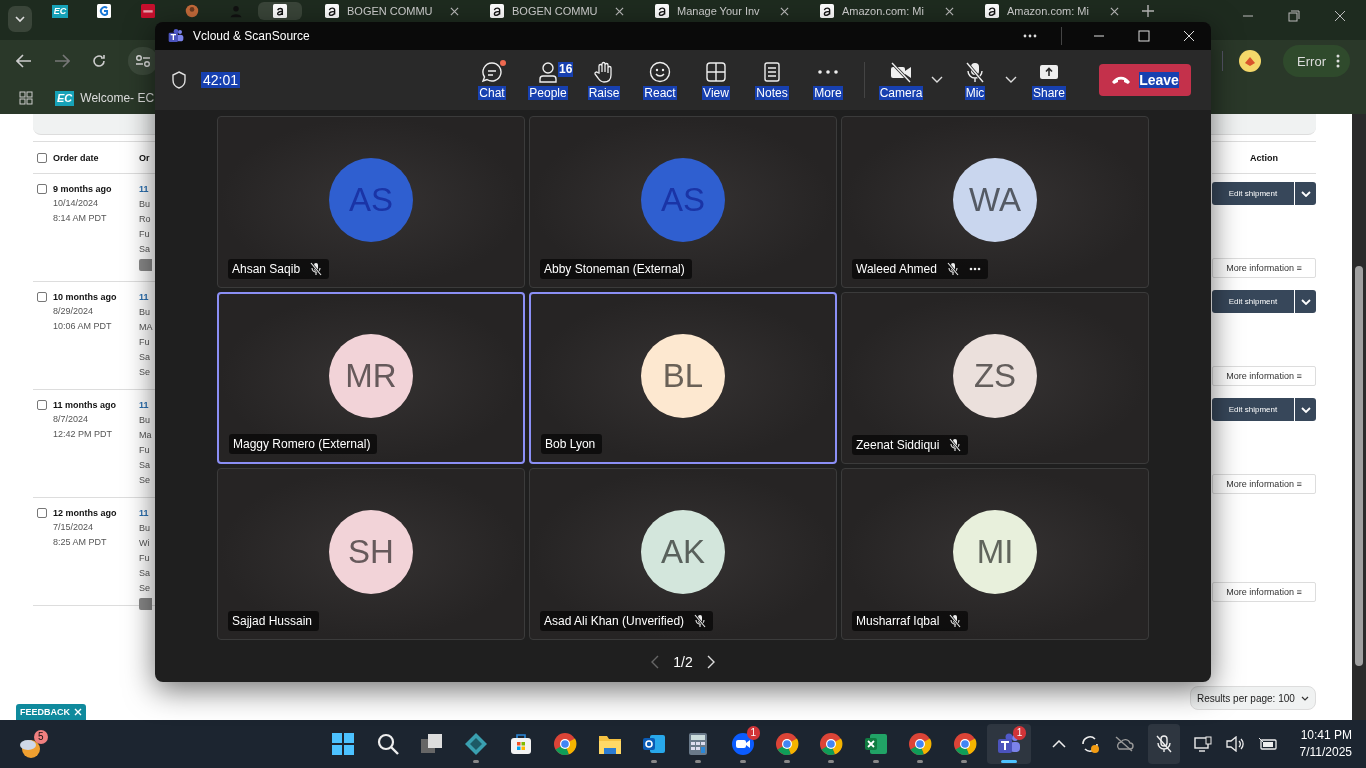 The width and height of the screenshot is (1366, 768). Describe the element at coordinates (655, 662) in the screenshot. I see `chevron-left-icon` at that location.